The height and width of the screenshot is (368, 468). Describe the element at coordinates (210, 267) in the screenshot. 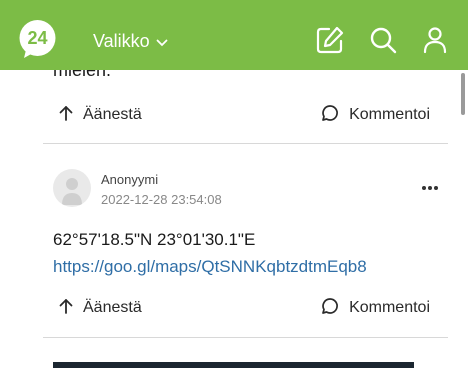

I see `map-link: https://goo.gl/maps/QtSNNKqbtzdtmEqb8` at that location.